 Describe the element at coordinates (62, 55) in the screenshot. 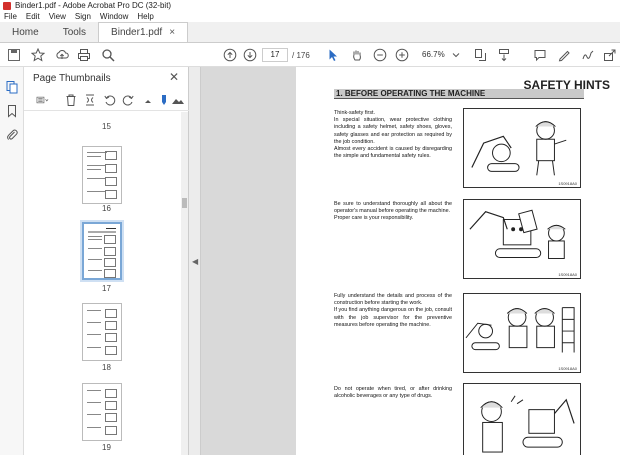

I see `upload-cloud-icon` at that location.